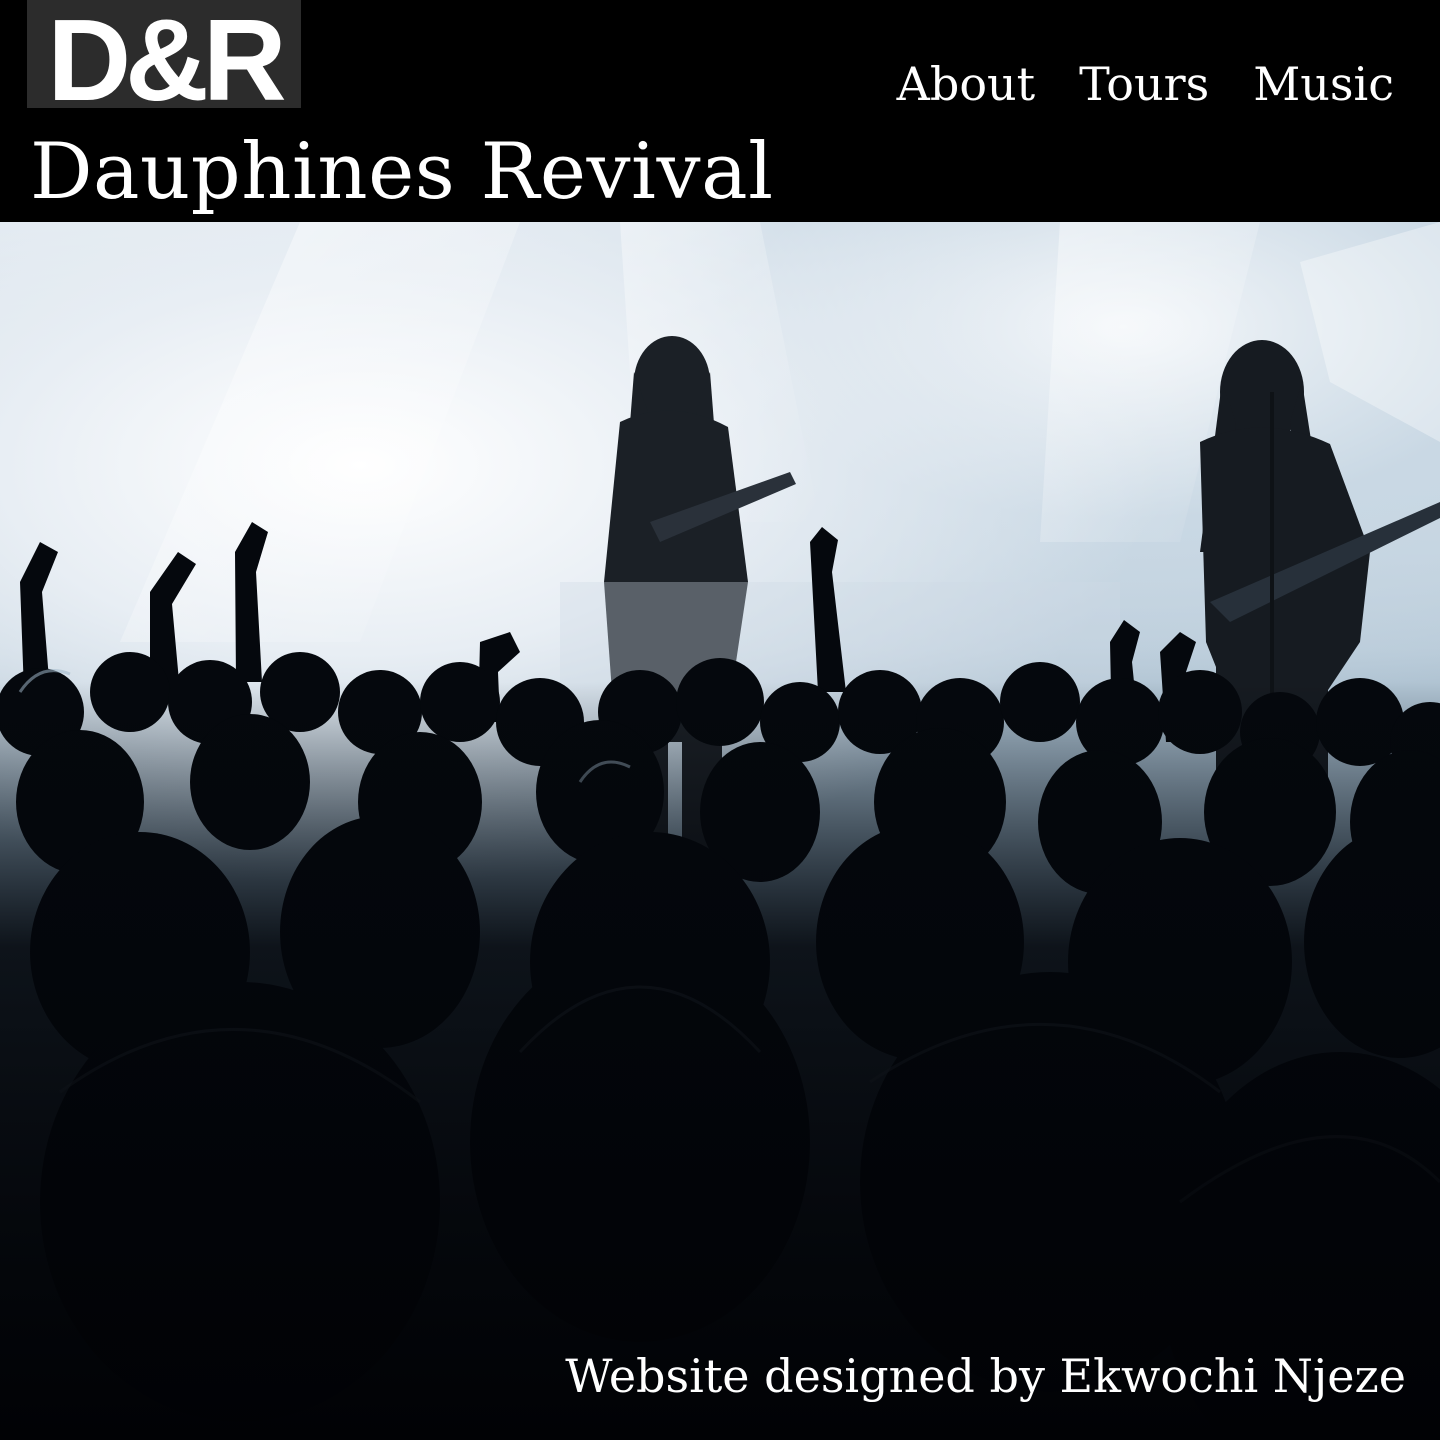 The image size is (1440, 1440). What do you see at coordinates (1323, 84) in the screenshot?
I see `nav-link-music: Music` at bounding box center [1323, 84].